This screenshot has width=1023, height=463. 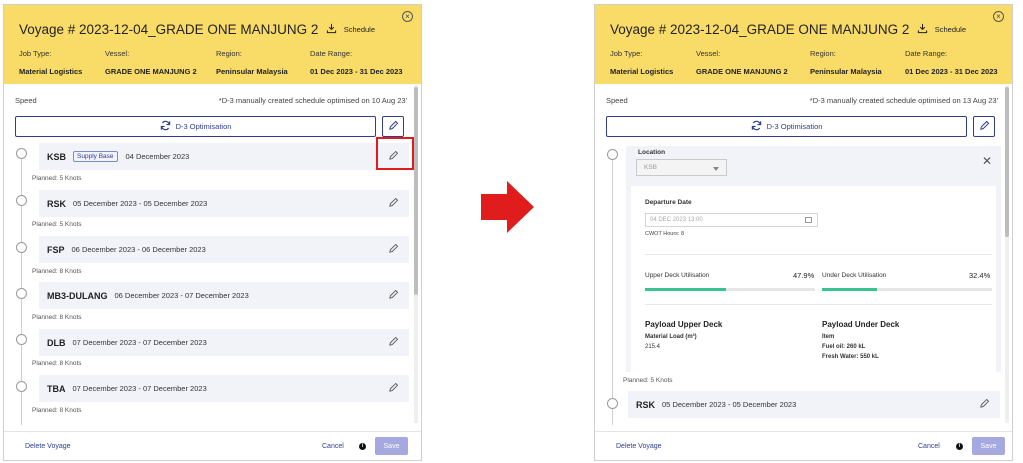 What do you see at coordinates (139, 342) in the screenshot?
I see `stop-dates: 07 December 2023 - 07 December 2023` at bounding box center [139, 342].